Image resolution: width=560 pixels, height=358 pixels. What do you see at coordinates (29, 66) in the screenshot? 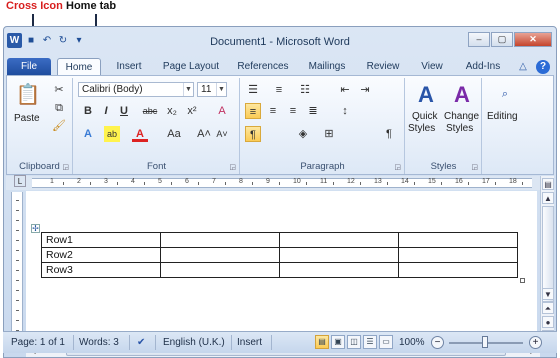
I see `tab-file: File` at bounding box center [29, 66].